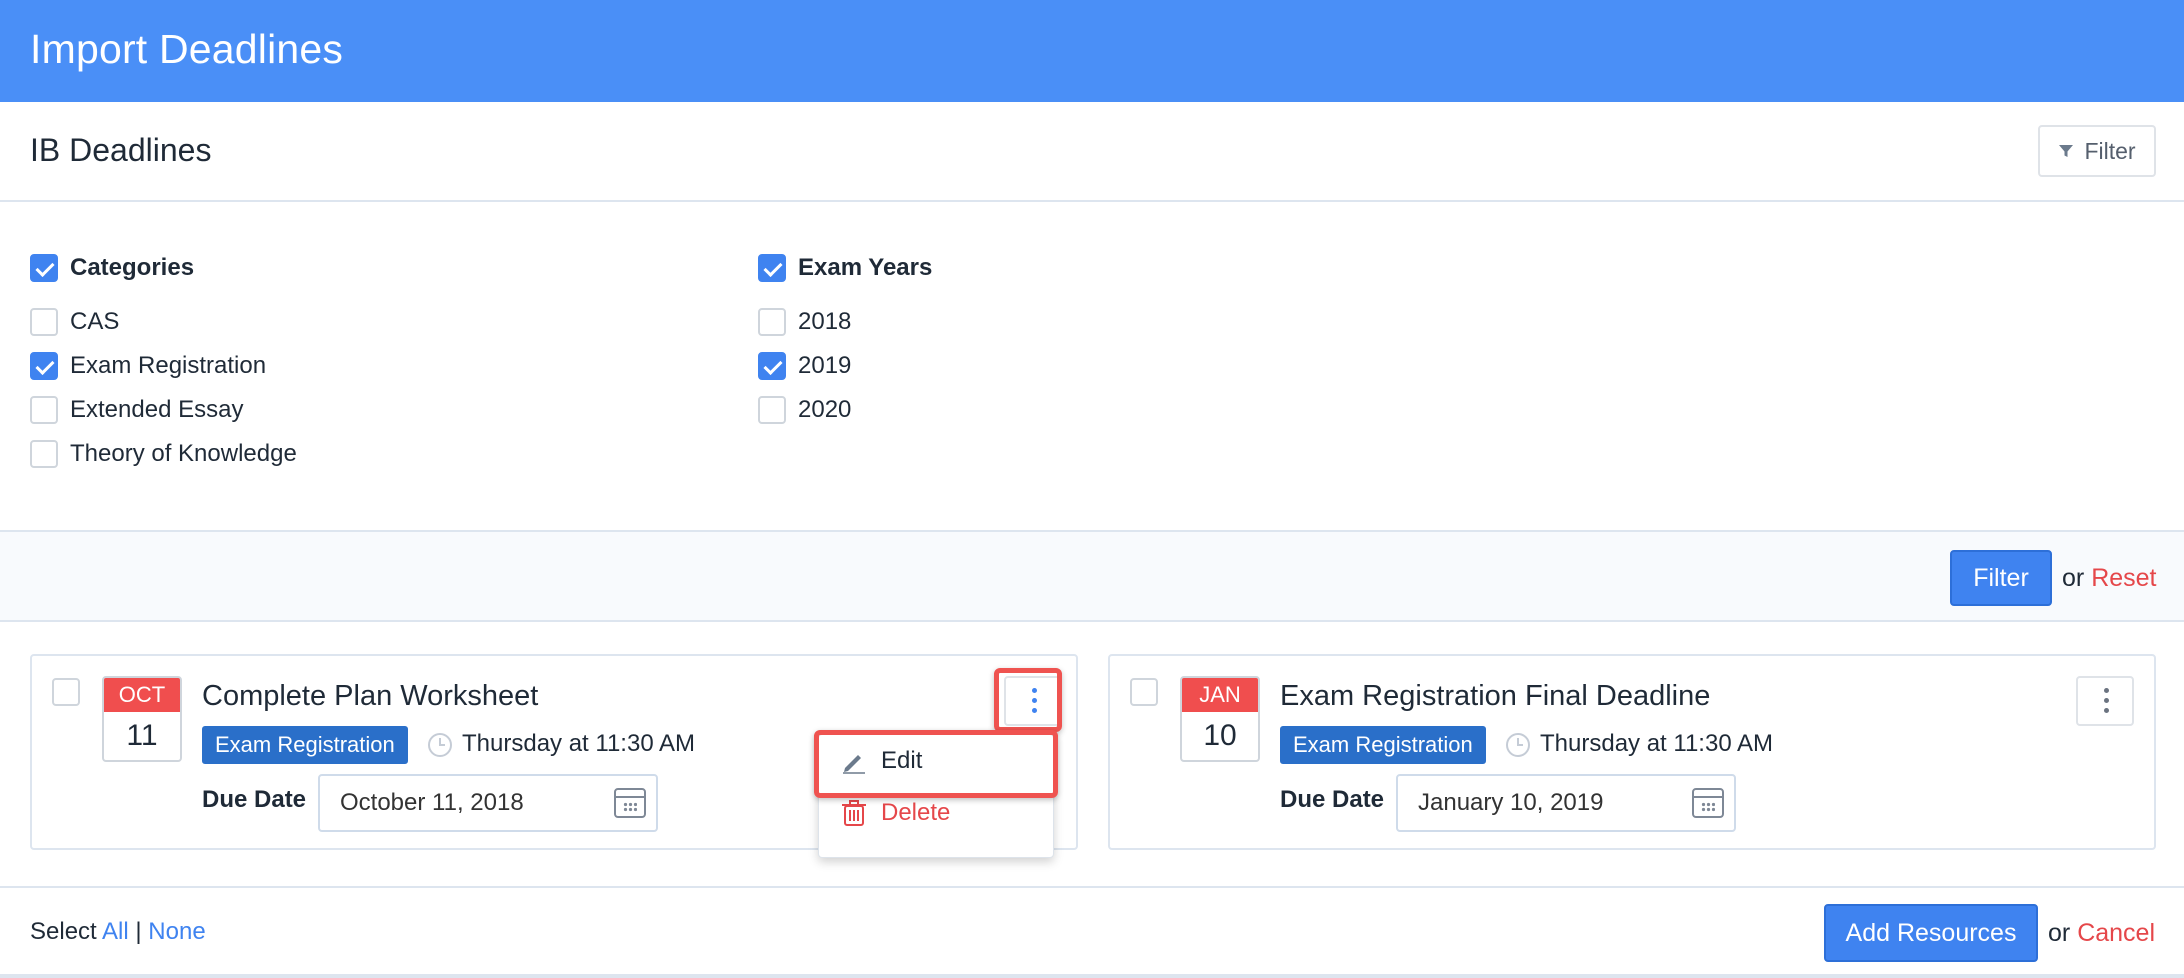 The image size is (2184, 978). What do you see at coordinates (1511, 802) in the screenshot?
I see `due-date-value: January 10, 2019` at bounding box center [1511, 802].